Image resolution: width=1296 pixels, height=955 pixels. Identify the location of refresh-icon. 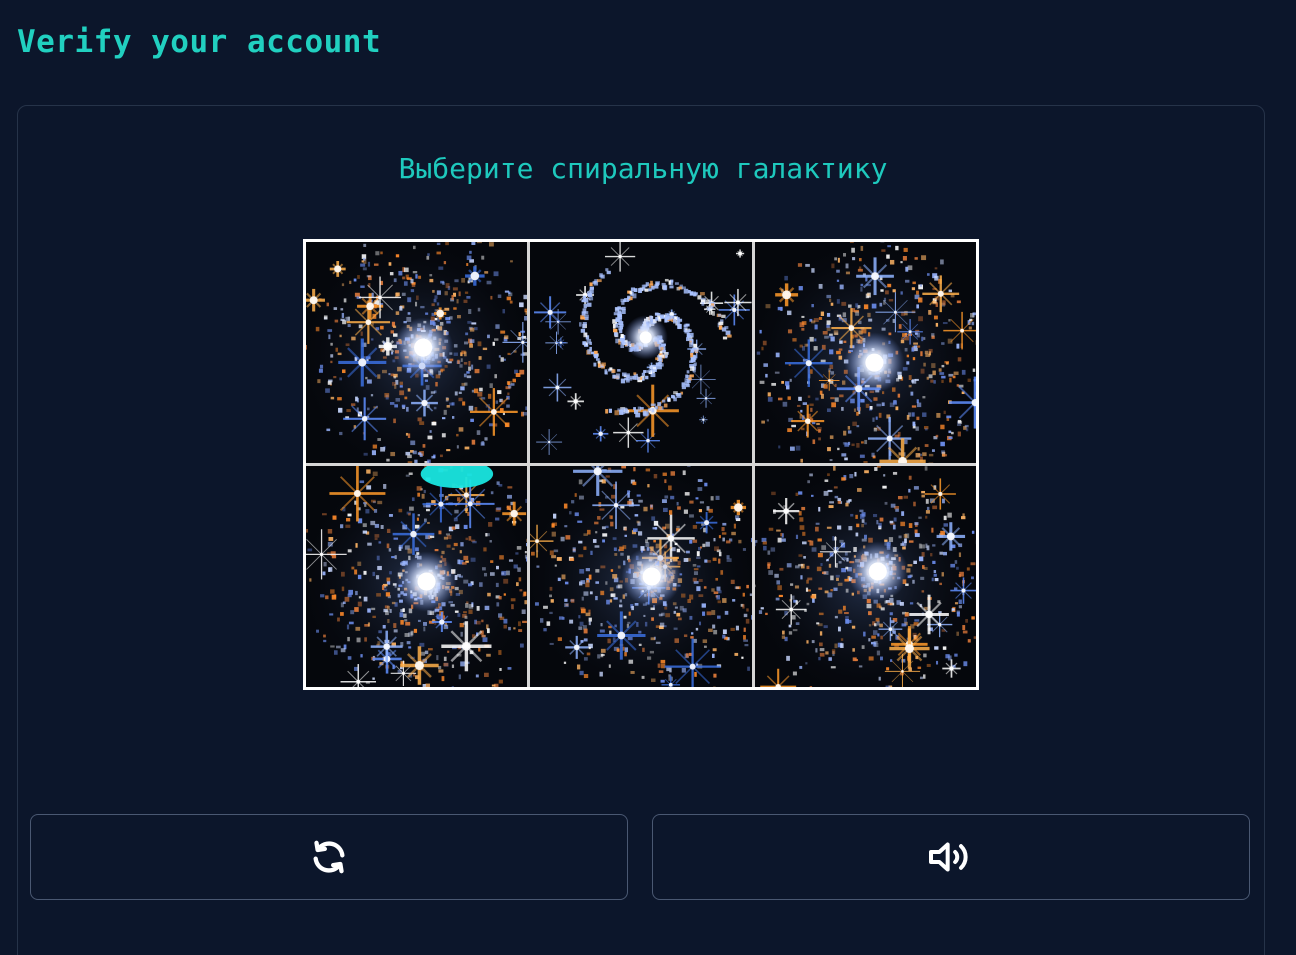
(329, 857).